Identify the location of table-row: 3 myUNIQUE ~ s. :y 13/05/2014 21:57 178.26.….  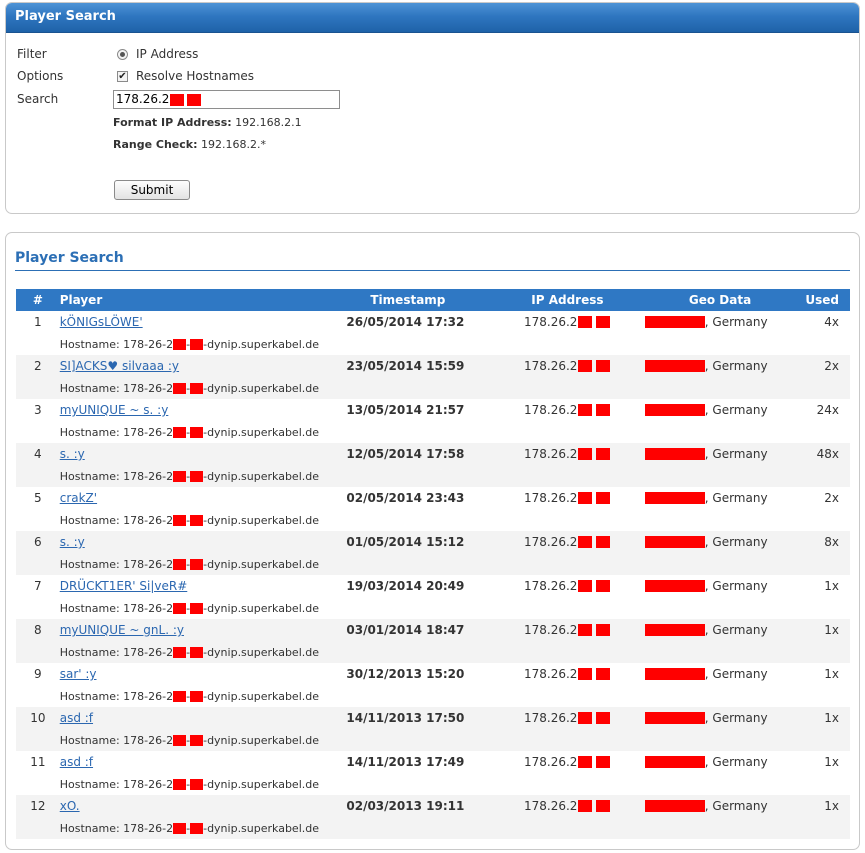
(433, 410).